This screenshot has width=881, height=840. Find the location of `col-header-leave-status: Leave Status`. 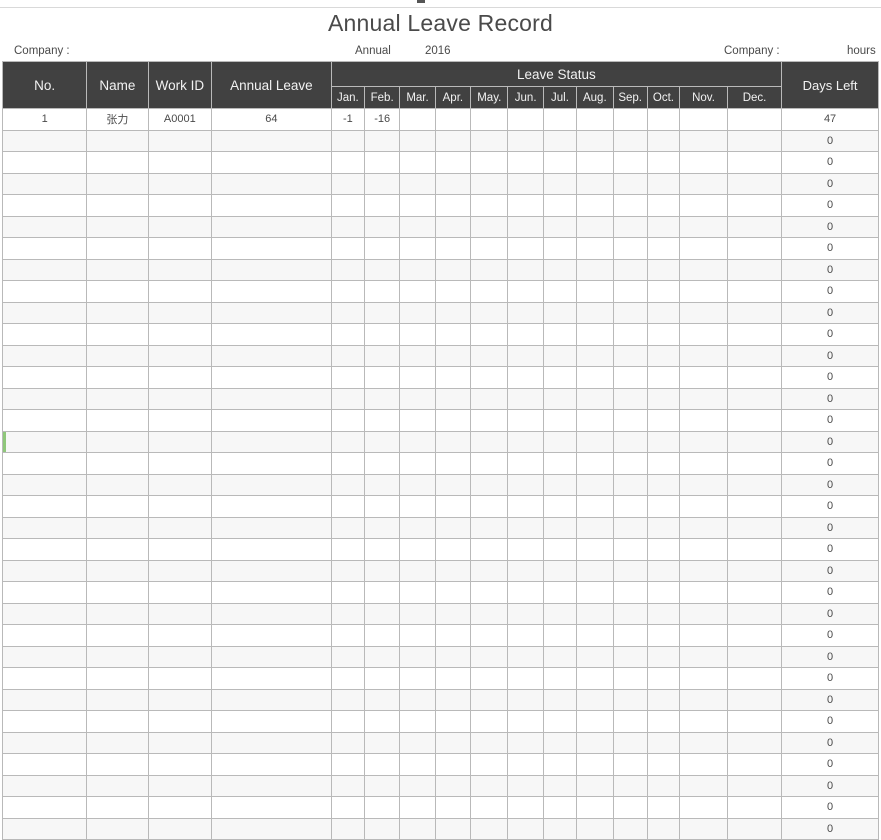

col-header-leave-status: Leave Status is located at coordinates (556, 74).